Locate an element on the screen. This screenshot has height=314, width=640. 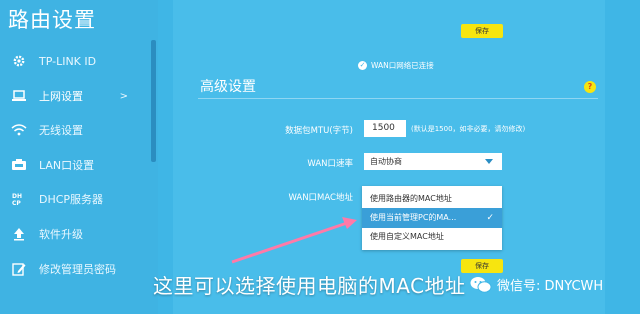
laptop-icon is located at coordinates (19, 96).